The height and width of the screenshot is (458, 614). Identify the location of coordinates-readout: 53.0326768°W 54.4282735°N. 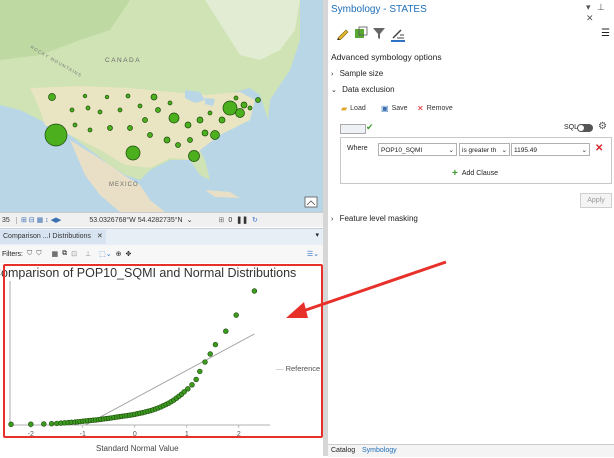
(136, 220).